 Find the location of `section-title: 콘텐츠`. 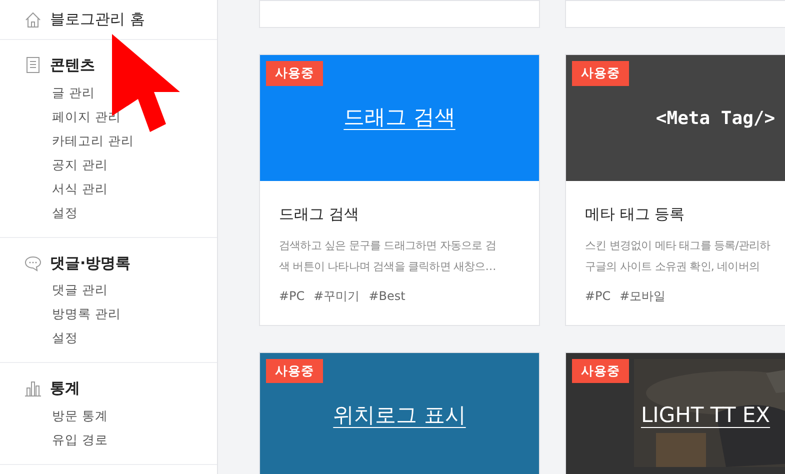

section-title: 콘텐츠 is located at coordinates (72, 65).